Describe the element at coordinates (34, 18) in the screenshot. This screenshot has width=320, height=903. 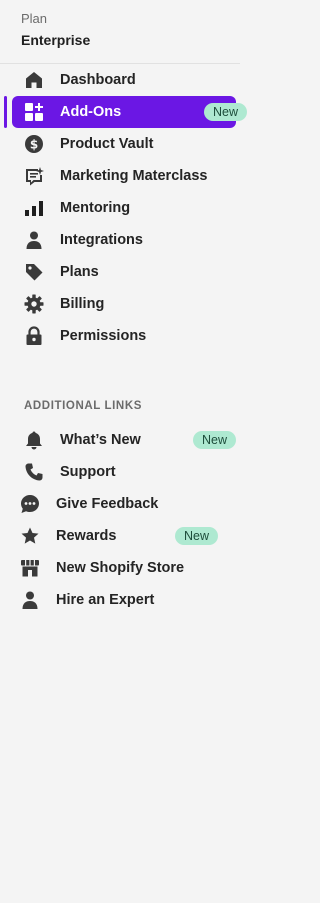
I see `plan-label: Plan` at that location.